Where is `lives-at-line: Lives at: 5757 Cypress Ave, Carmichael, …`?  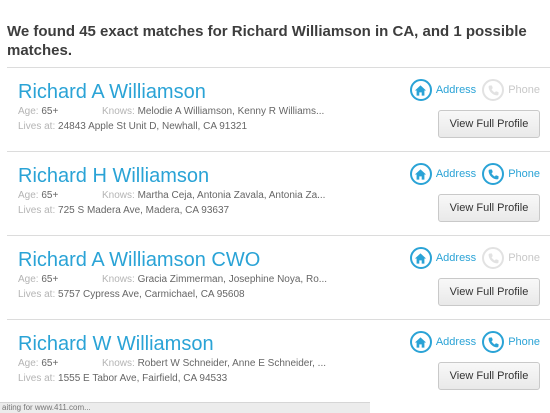 lives-at-line: Lives at: 5757 Cypress Ave, Carmichael, … is located at coordinates (131, 294).